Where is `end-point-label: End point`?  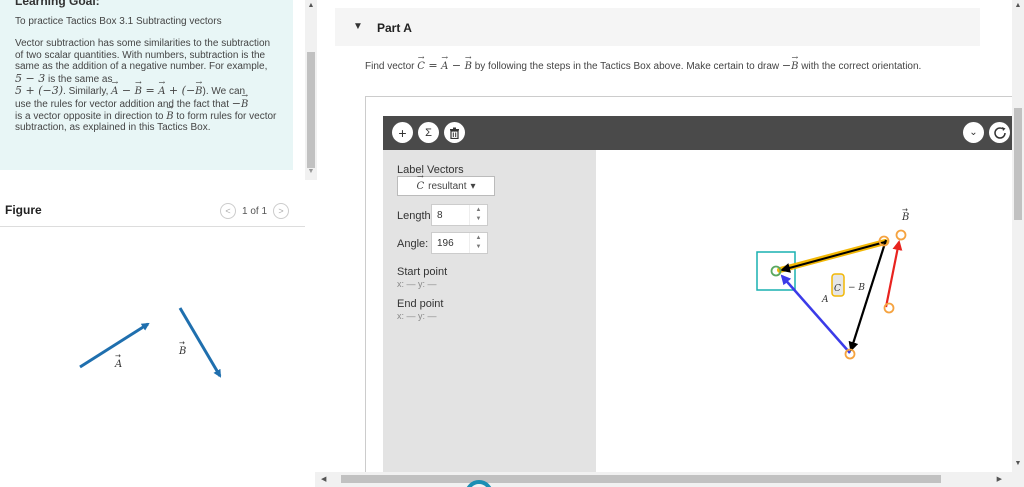 end-point-label: End point is located at coordinates (420, 304).